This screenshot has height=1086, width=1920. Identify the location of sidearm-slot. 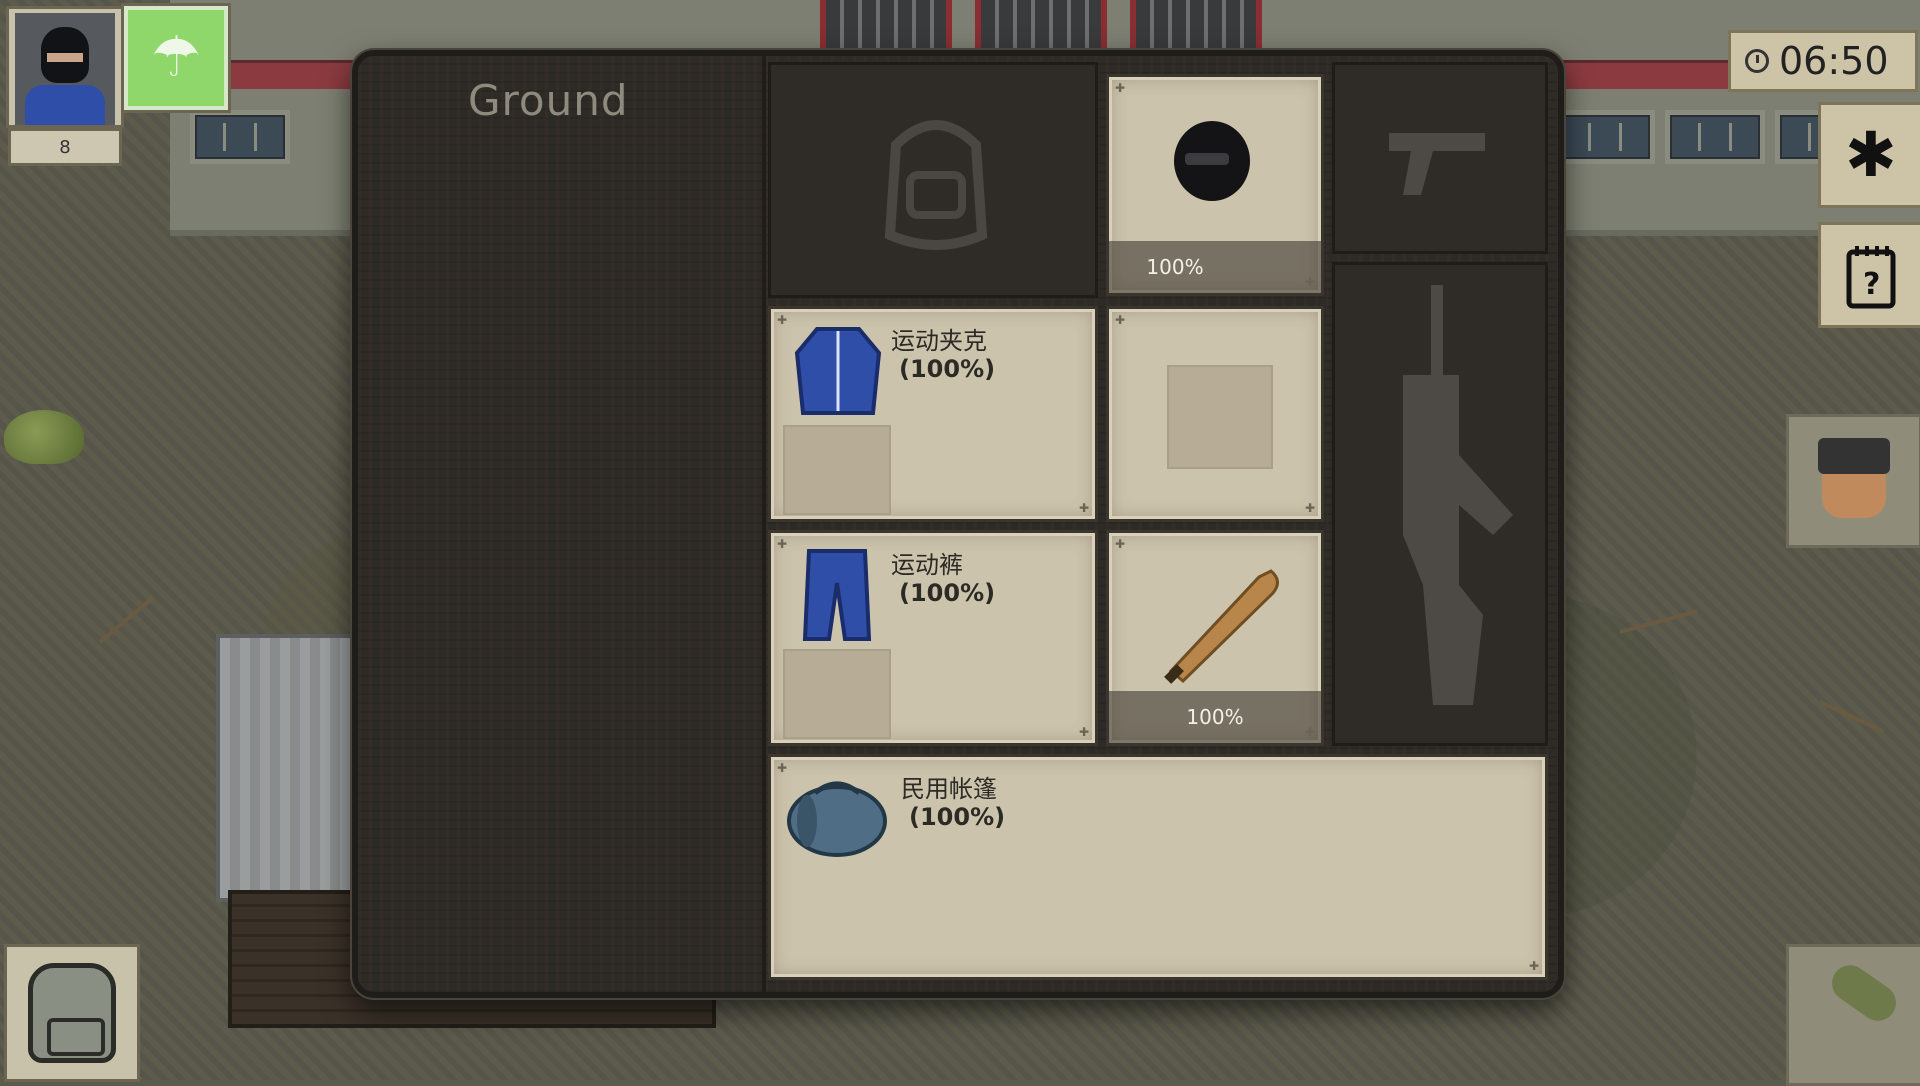
(1440, 158).